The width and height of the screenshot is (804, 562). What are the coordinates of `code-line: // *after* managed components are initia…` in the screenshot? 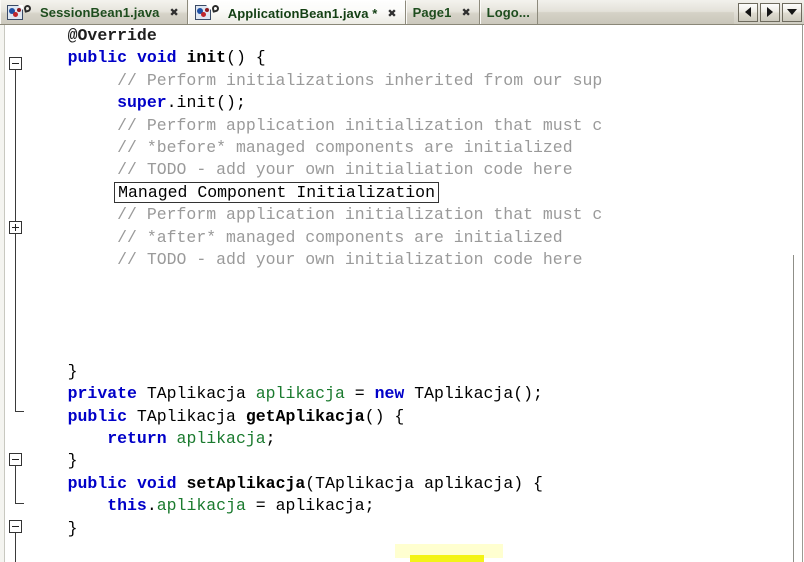 It's located at (415, 238).